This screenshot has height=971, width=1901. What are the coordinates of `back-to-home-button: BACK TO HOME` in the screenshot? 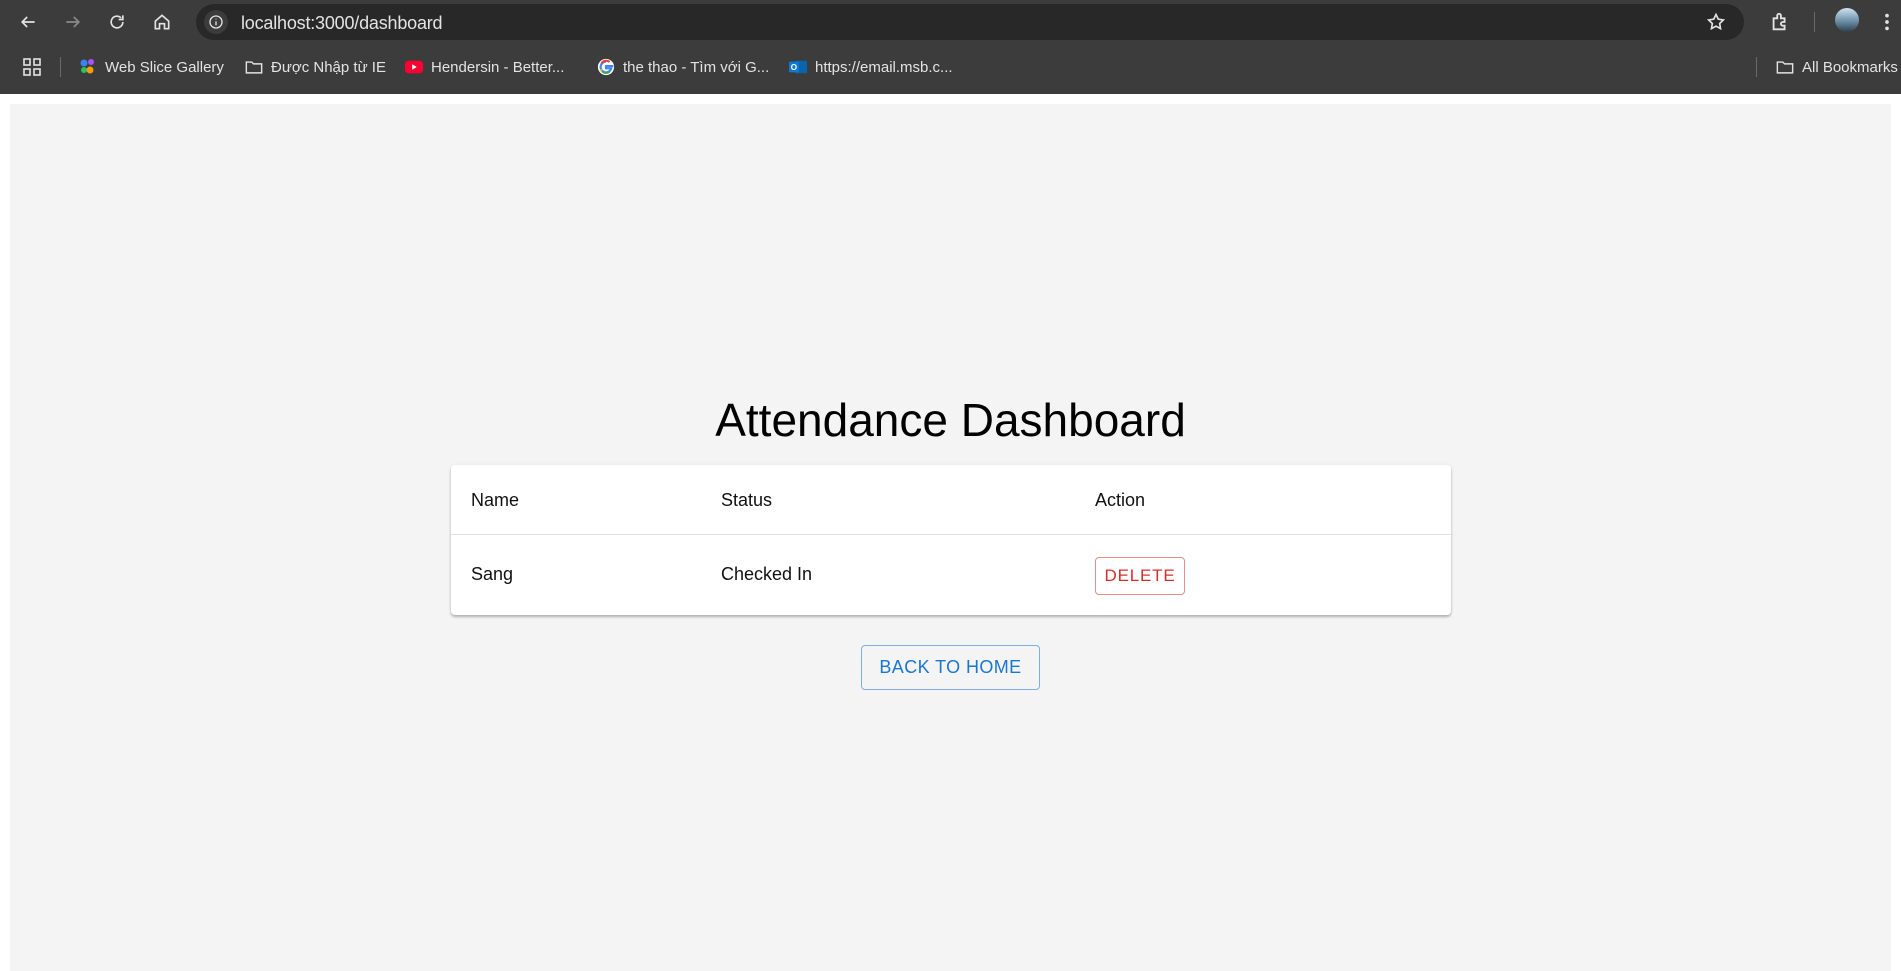 It's located at (950, 667).